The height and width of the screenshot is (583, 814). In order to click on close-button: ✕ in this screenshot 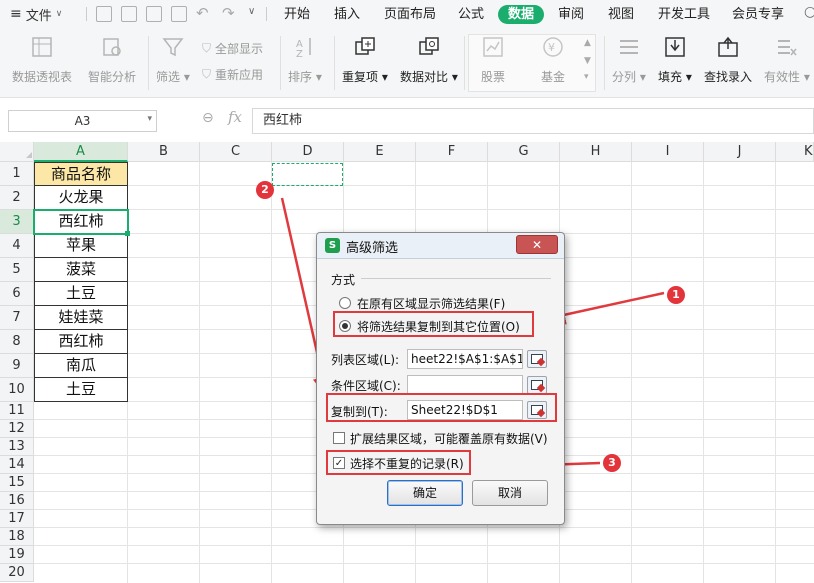, I will do `click(537, 244)`.